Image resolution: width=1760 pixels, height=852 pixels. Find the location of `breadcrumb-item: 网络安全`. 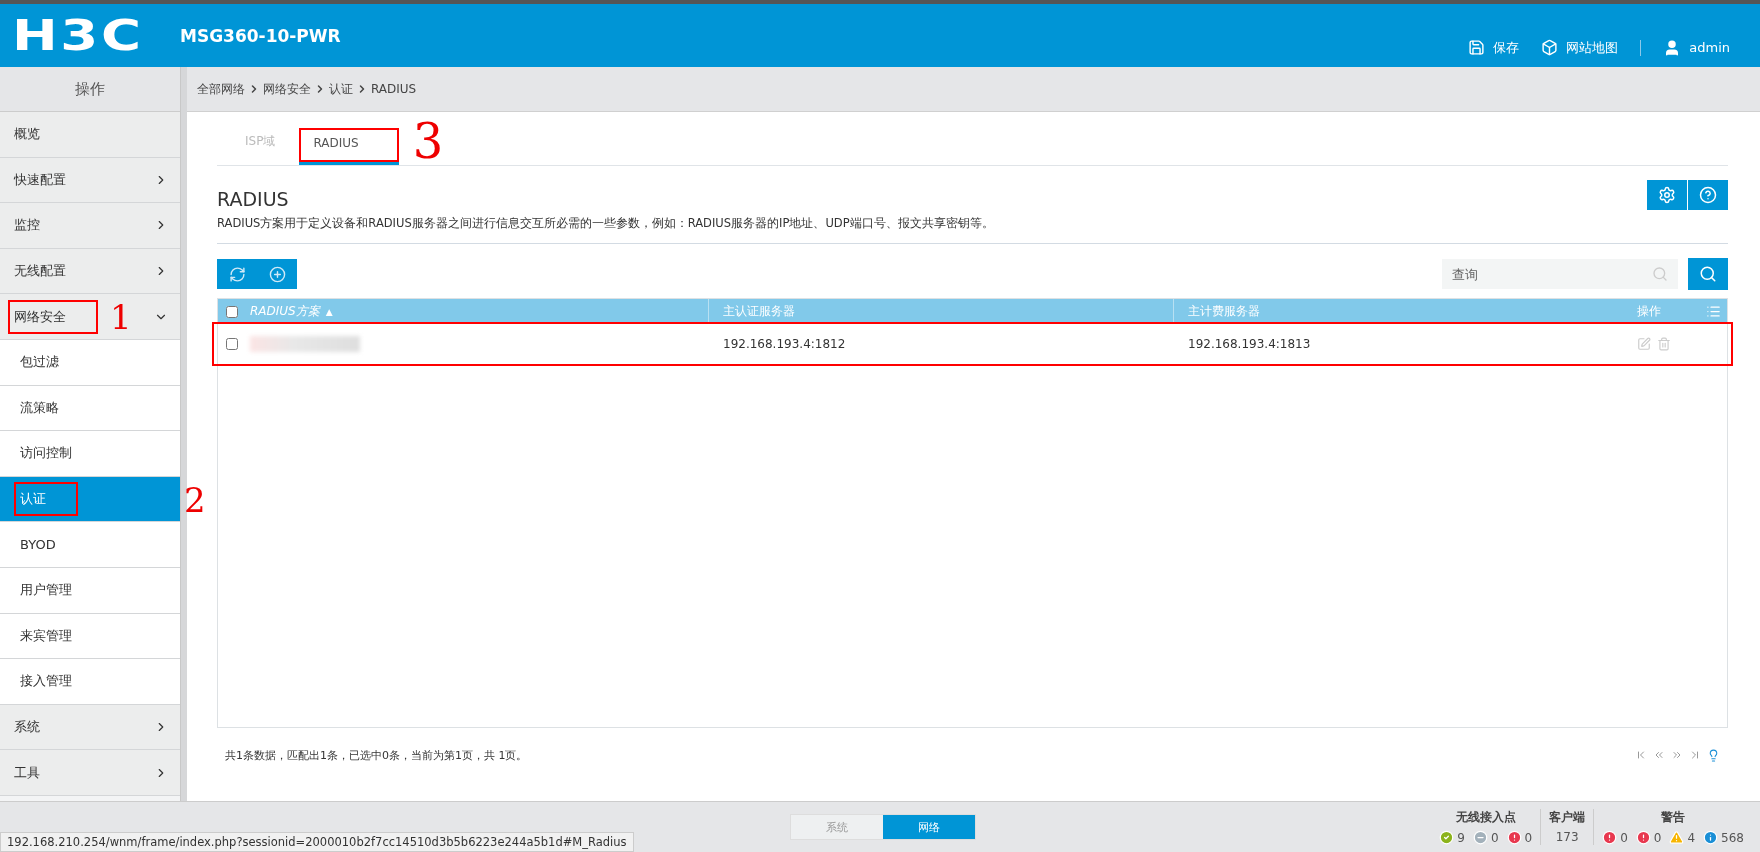

breadcrumb-item: 网络安全 is located at coordinates (287, 89).